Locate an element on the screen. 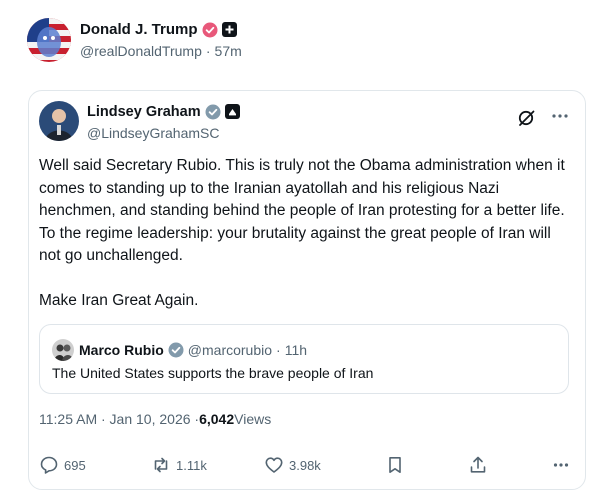 This screenshot has width=590, height=500. quoted-tweet-header: Marco Rubio @marcorubio · 11h is located at coordinates (179, 350).